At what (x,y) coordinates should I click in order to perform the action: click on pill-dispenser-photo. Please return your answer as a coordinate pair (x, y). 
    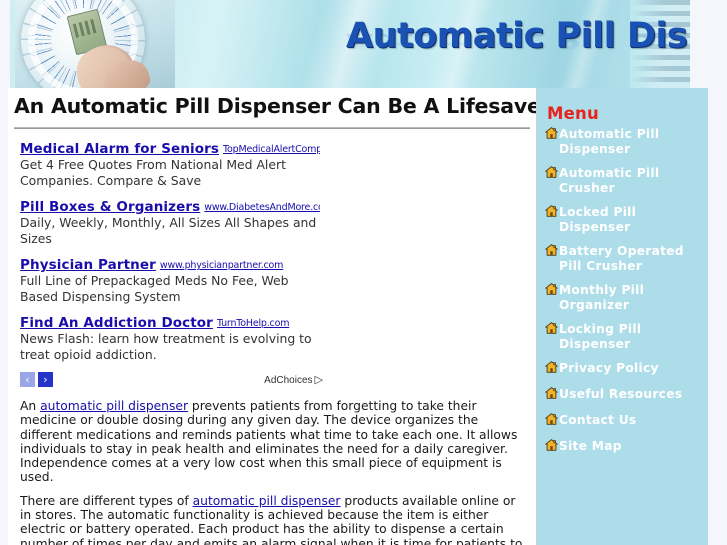
    Looking at the image, I should click on (95, 44).